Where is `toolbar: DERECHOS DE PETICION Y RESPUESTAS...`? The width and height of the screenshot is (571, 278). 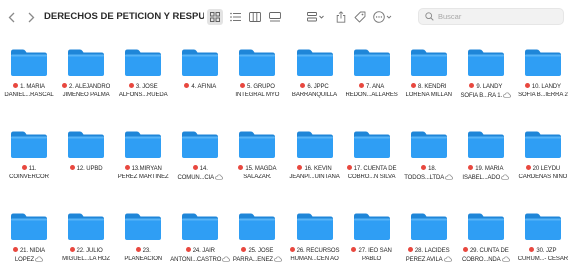
toolbar: DERECHOS DE PETICION Y RESPUESTAS... is located at coordinates (285, 17).